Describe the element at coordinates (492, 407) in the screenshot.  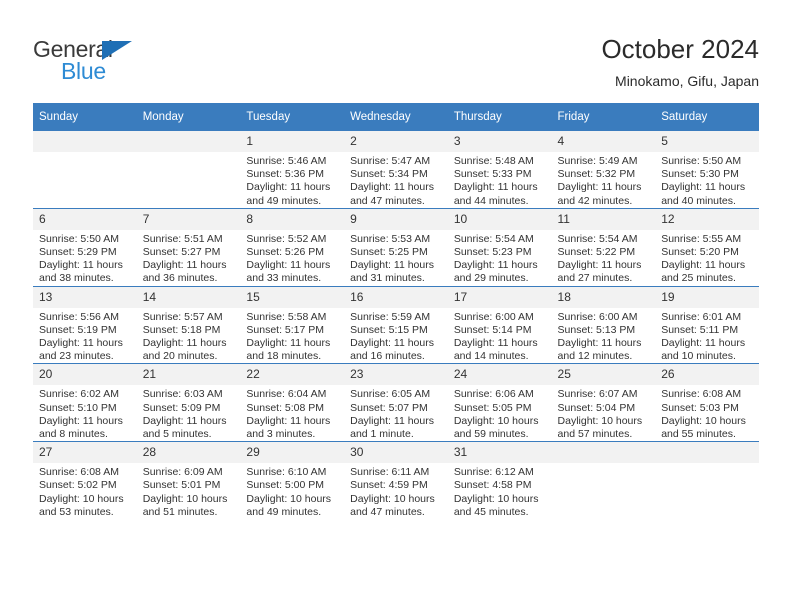
I see `sunset-text: Sunset: 5:05 PM` at that location.